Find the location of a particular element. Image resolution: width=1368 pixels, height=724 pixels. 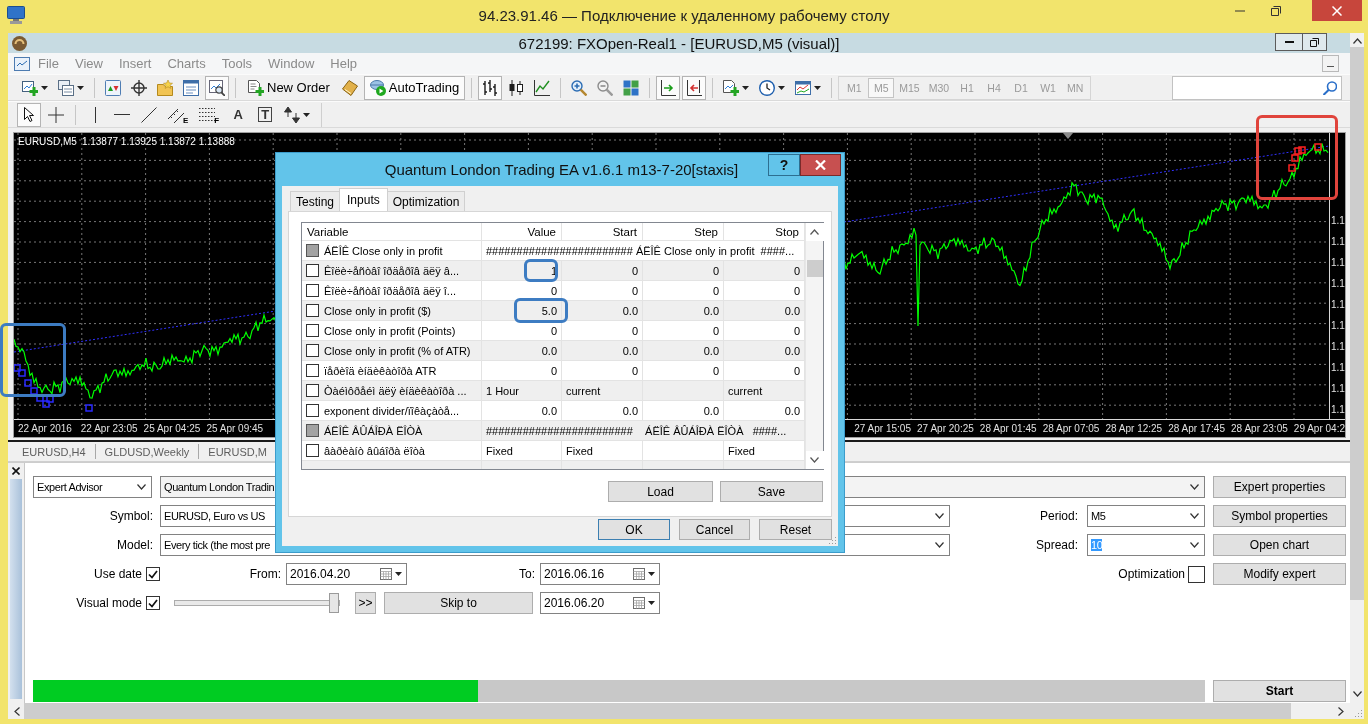

open-chart-button: Open chart is located at coordinates (1279, 545).